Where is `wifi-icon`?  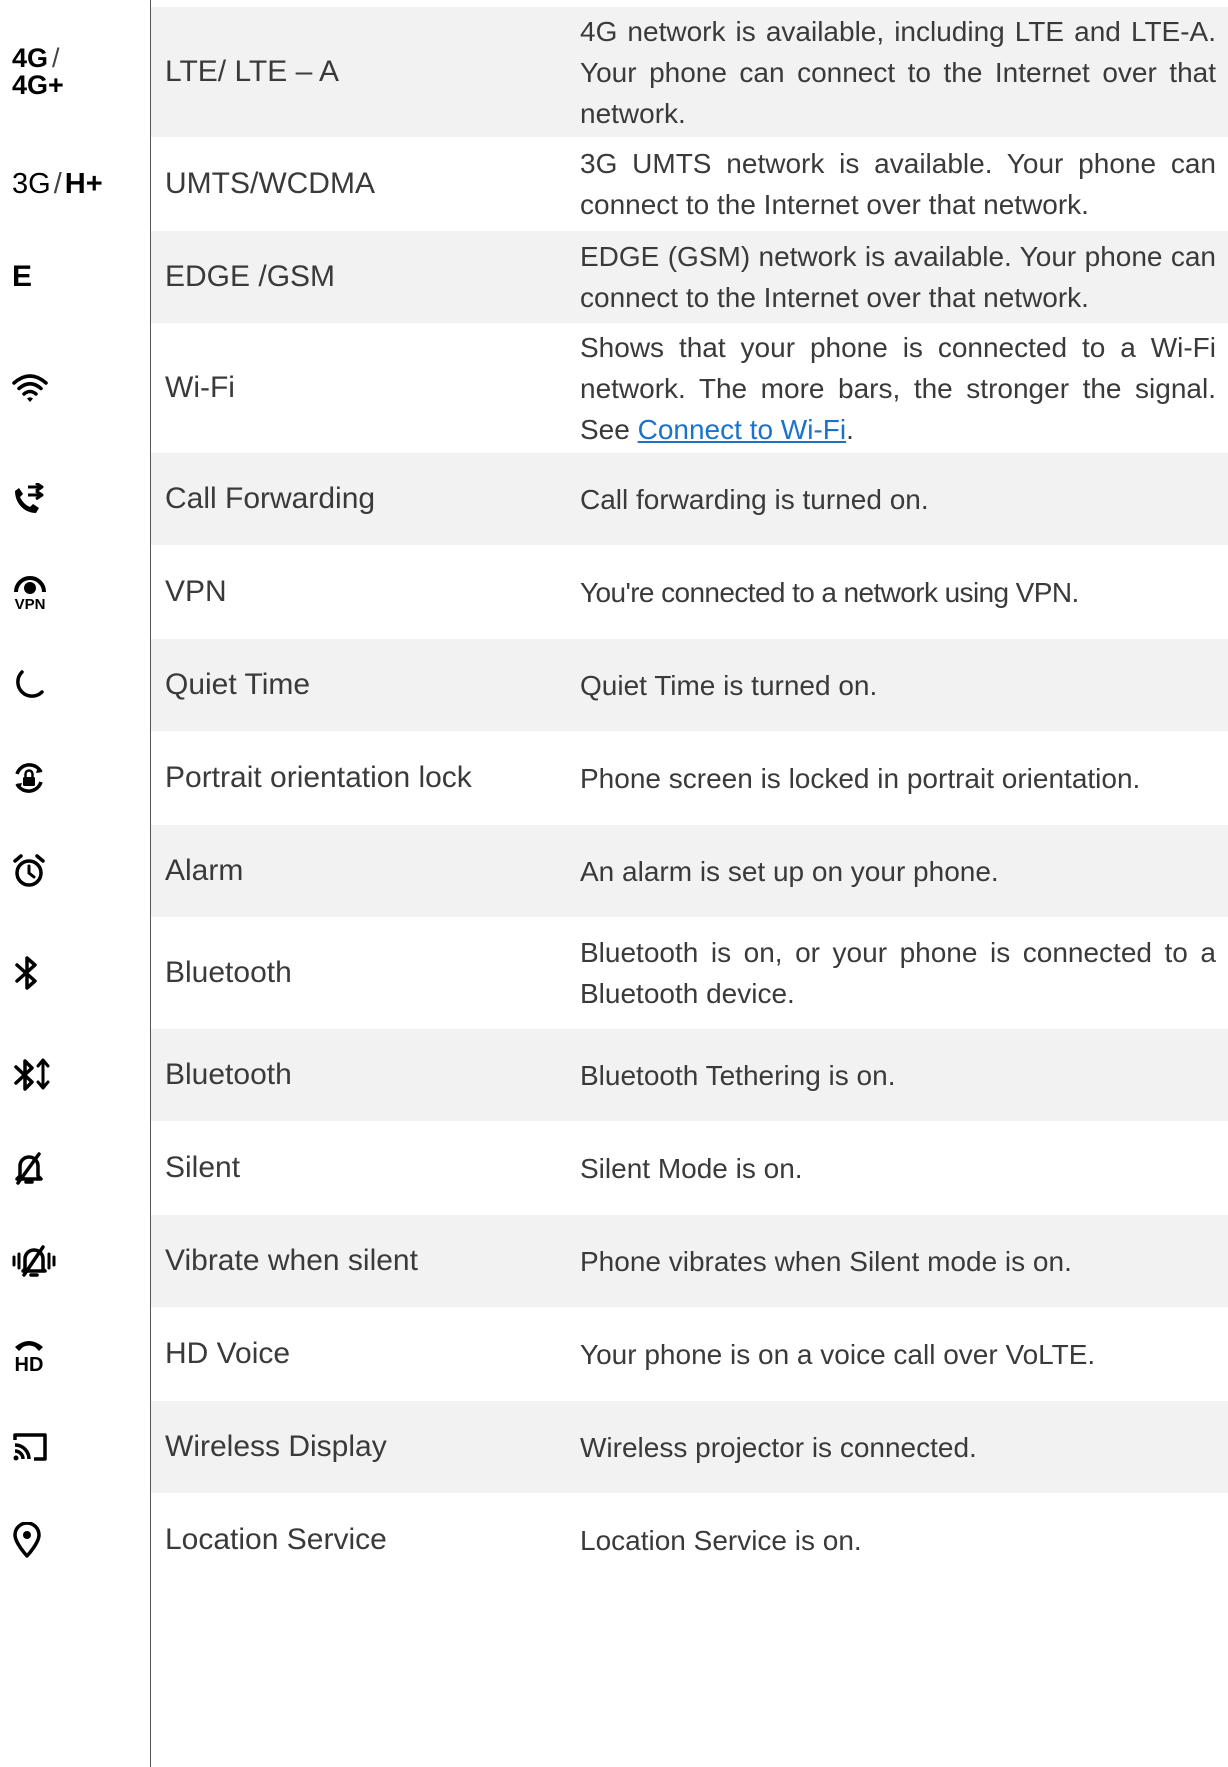
wifi-icon is located at coordinates (75, 388).